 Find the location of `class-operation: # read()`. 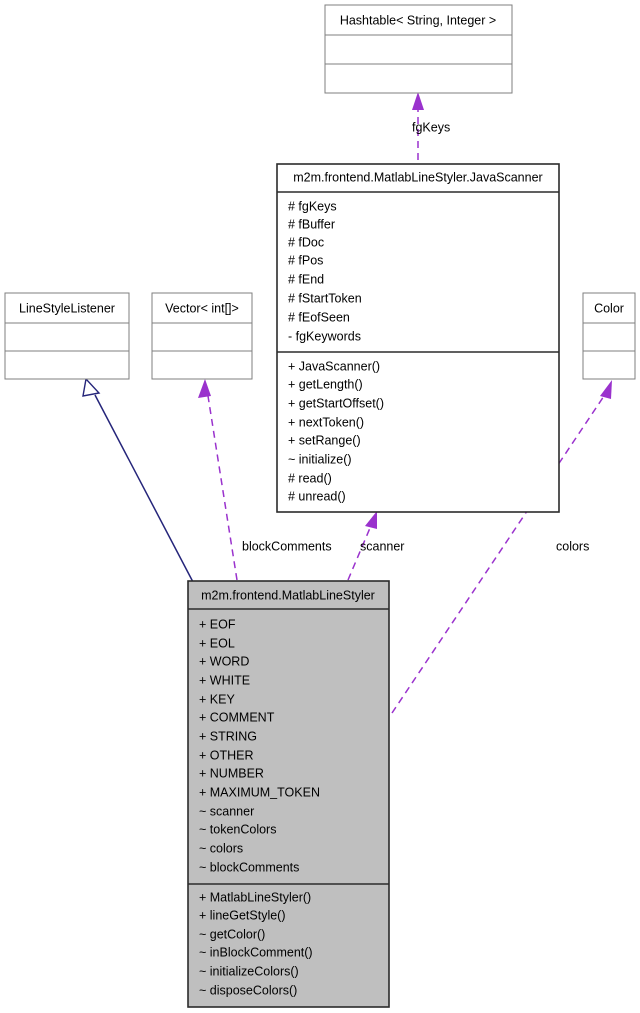

class-operation: # read() is located at coordinates (310, 478).